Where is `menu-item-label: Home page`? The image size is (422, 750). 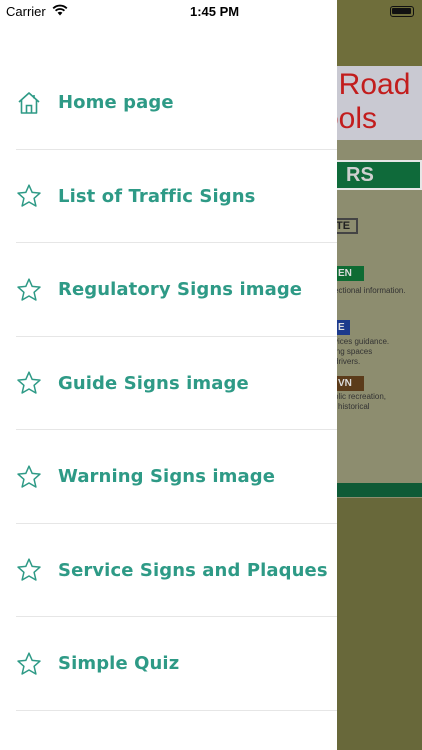 menu-item-label: Home page is located at coordinates (116, 103).